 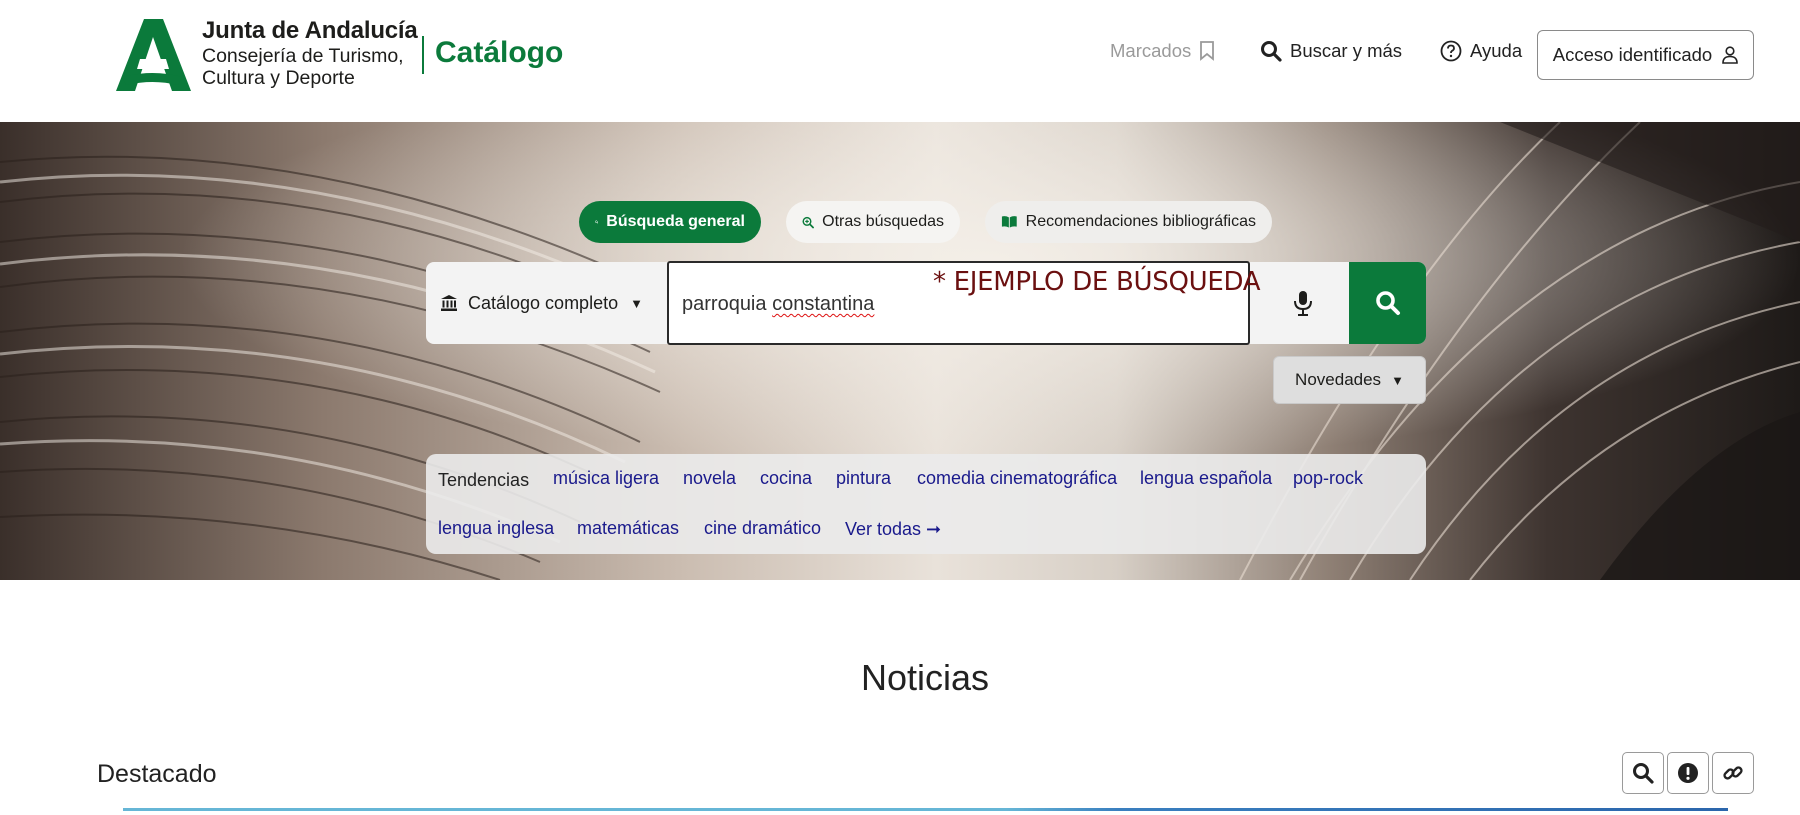 What do you see at coordinates (310, 30) in the screenshot?
I see `org-line-1: Junta de Andalucía` at bounding box center [310, 30].